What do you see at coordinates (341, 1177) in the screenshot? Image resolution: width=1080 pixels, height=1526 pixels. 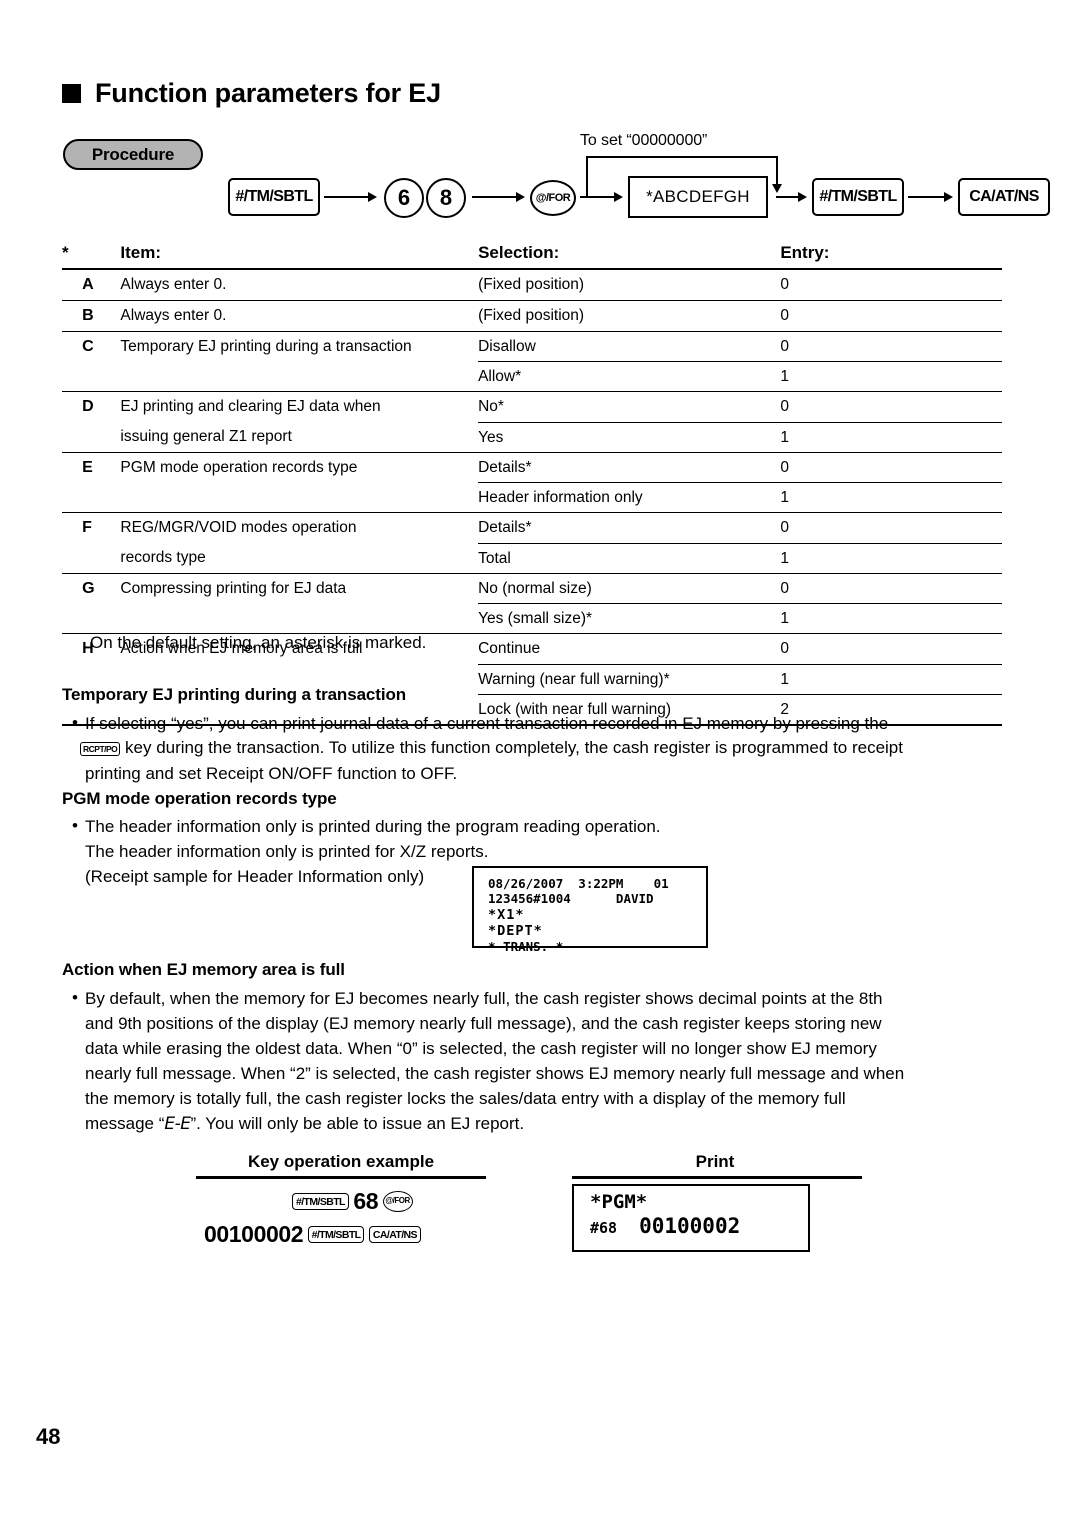 I see `key-operation-rule` at bounding box center [341, 1177].